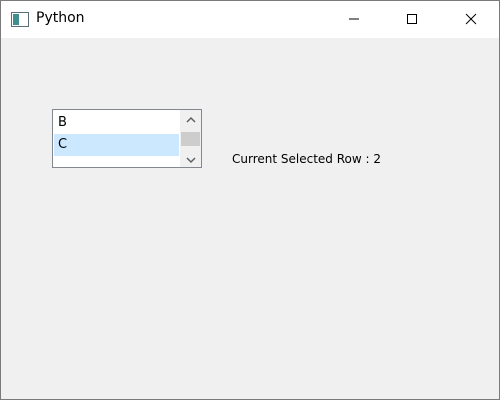 The width and height of the screenshot is (500, 400). What do you see at coordinates (250, 19) in the screenshot?
I see `title-bar: Python` at bounding box center [250, 19].